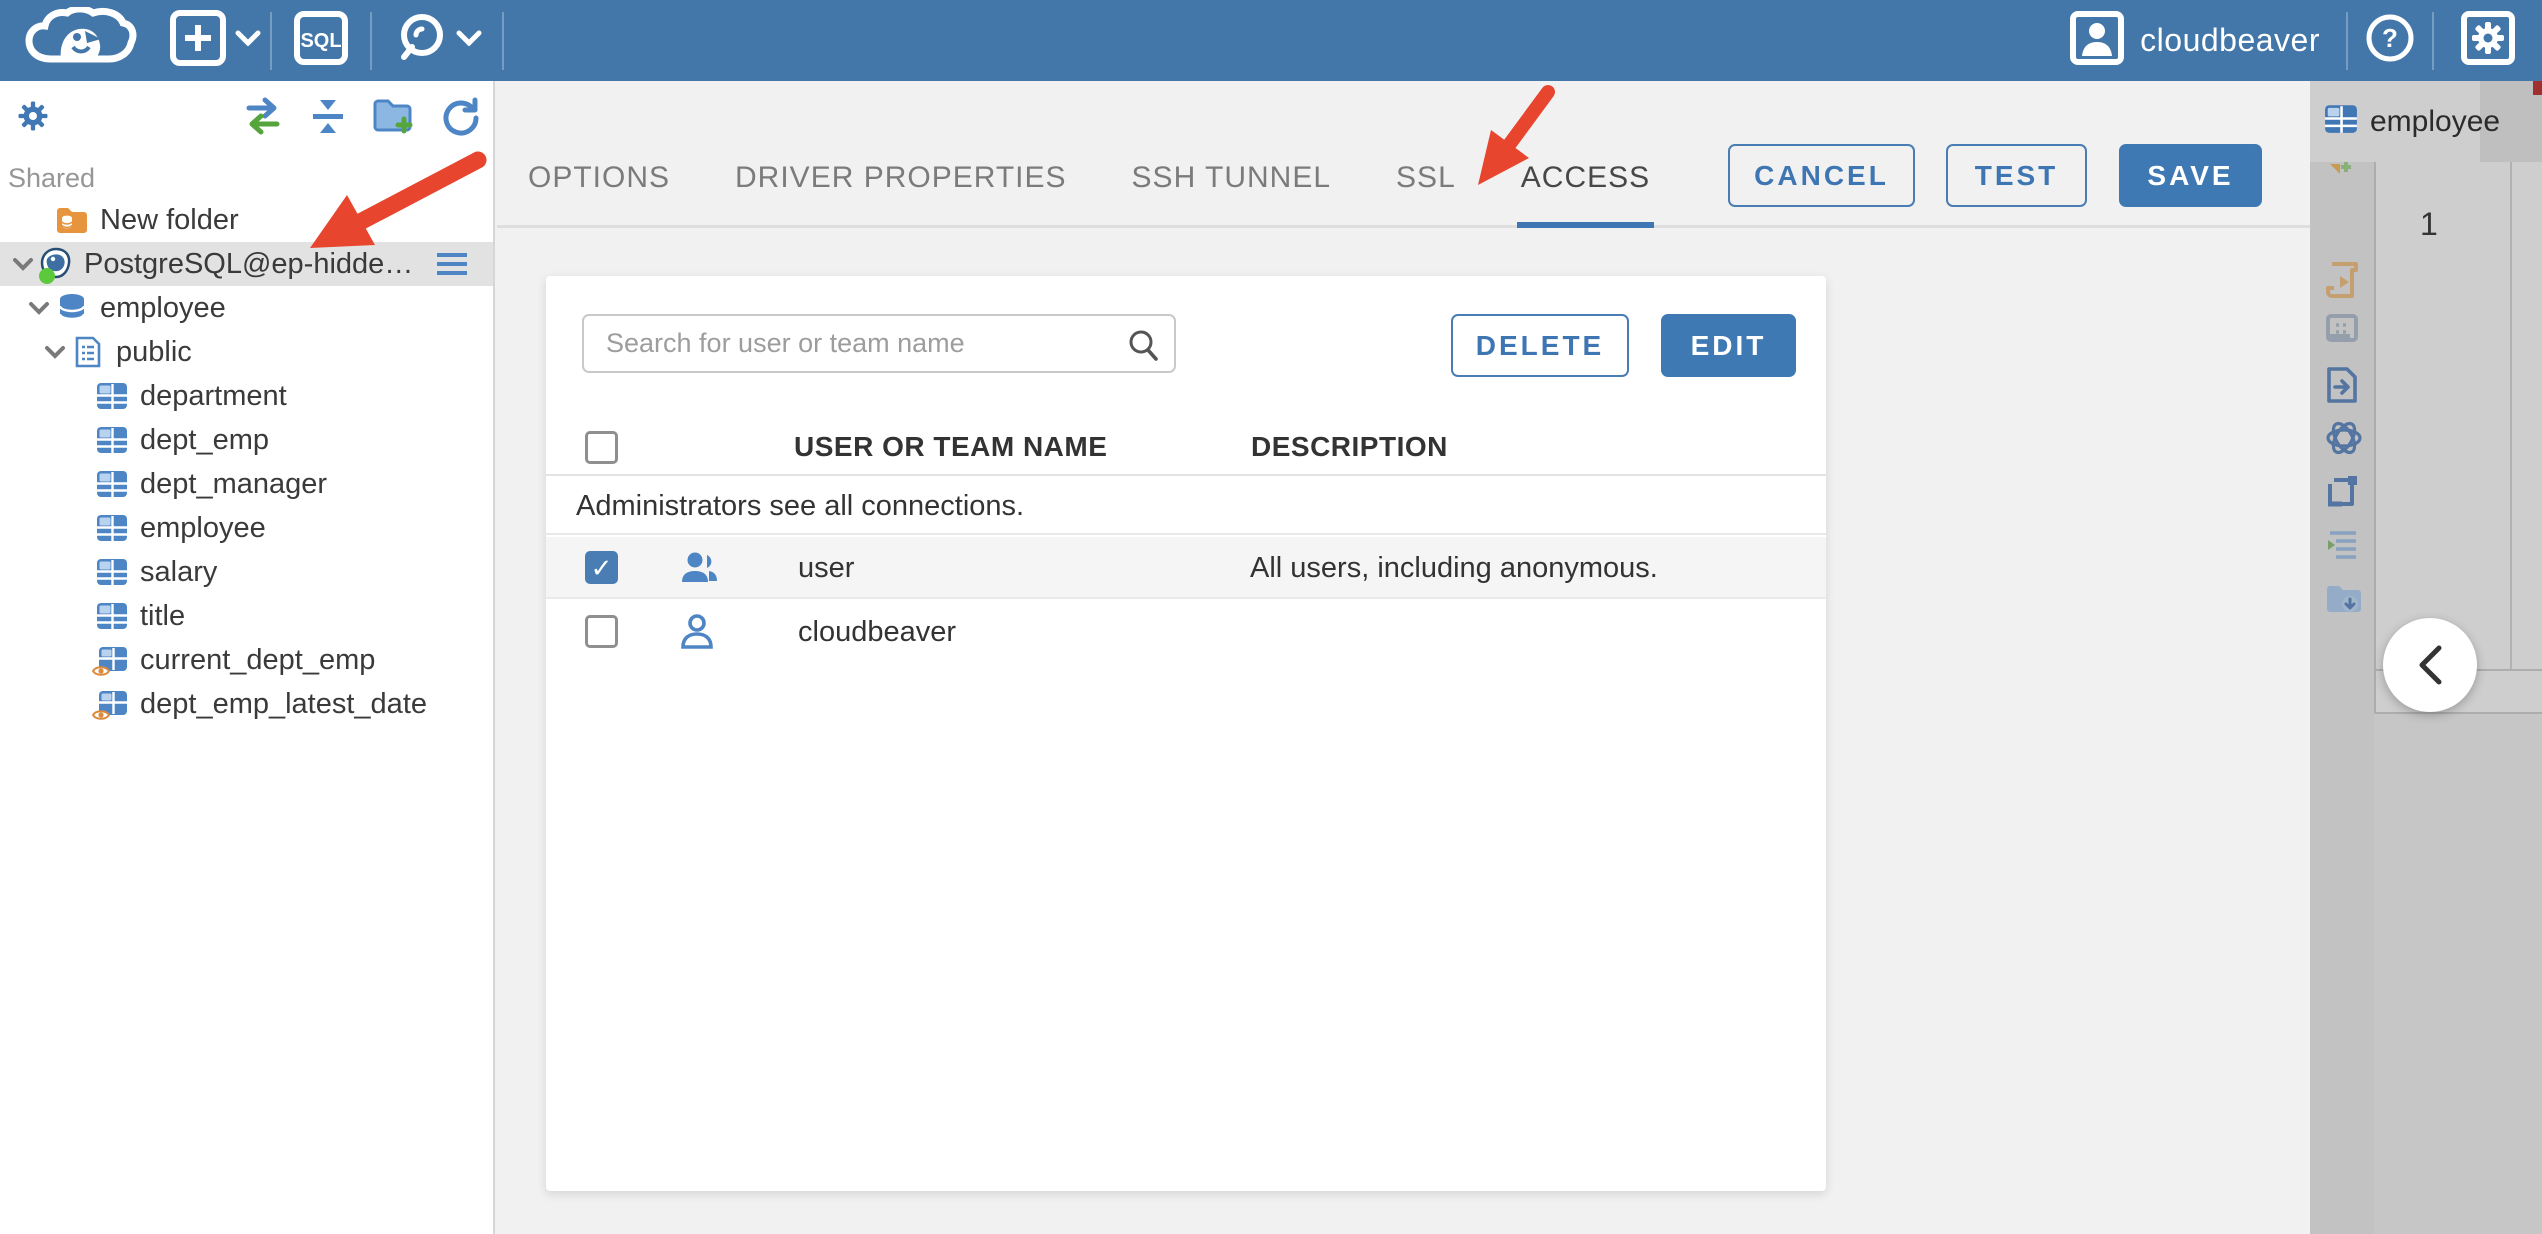 This screenshot has height=1234, width=2542. Describe the element at coordinates (246, 308) in the screenshot. I see `tree-item-database-employee: employee` at that location.